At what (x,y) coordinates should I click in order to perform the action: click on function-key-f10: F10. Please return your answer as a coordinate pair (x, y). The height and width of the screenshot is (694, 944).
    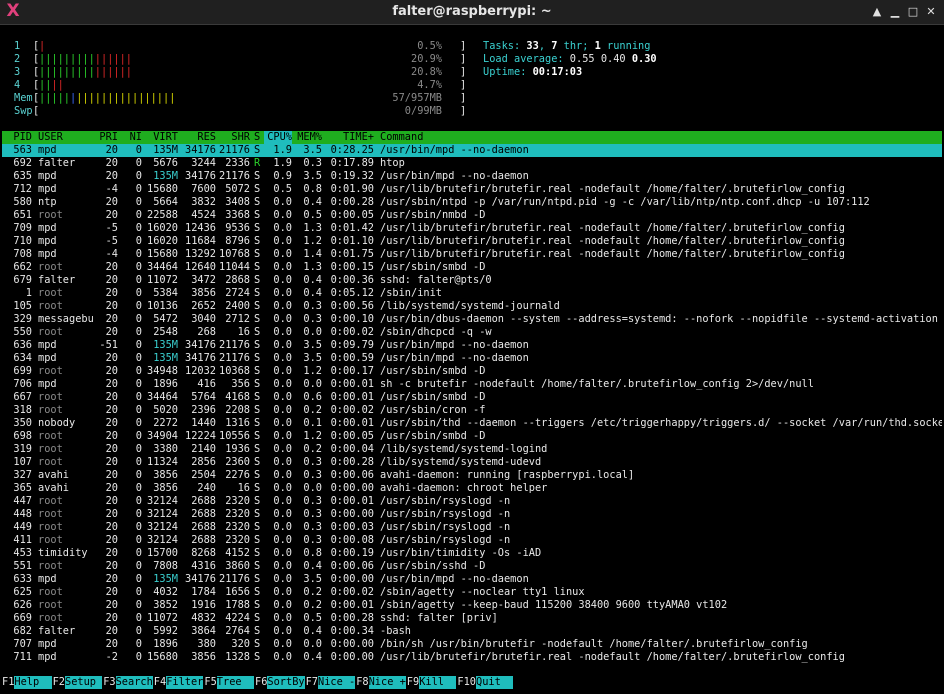
    Looking at the image, I should click on (466, 682).